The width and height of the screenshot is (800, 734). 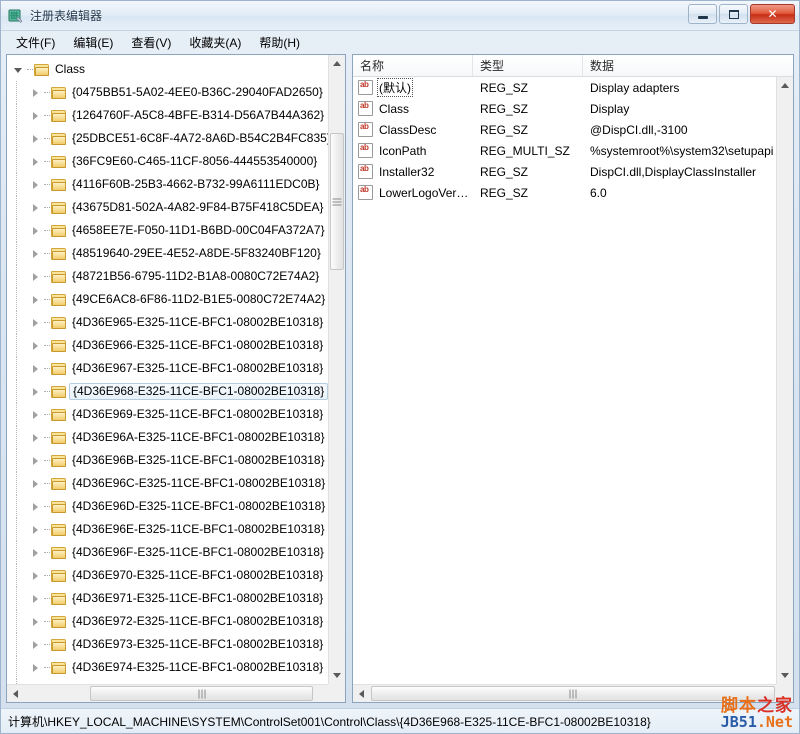 I want to click on tree-item: {49CE6AC8-6F86-11D2-B1E5-0080C72E74A2}, so click(x=167, y=299).